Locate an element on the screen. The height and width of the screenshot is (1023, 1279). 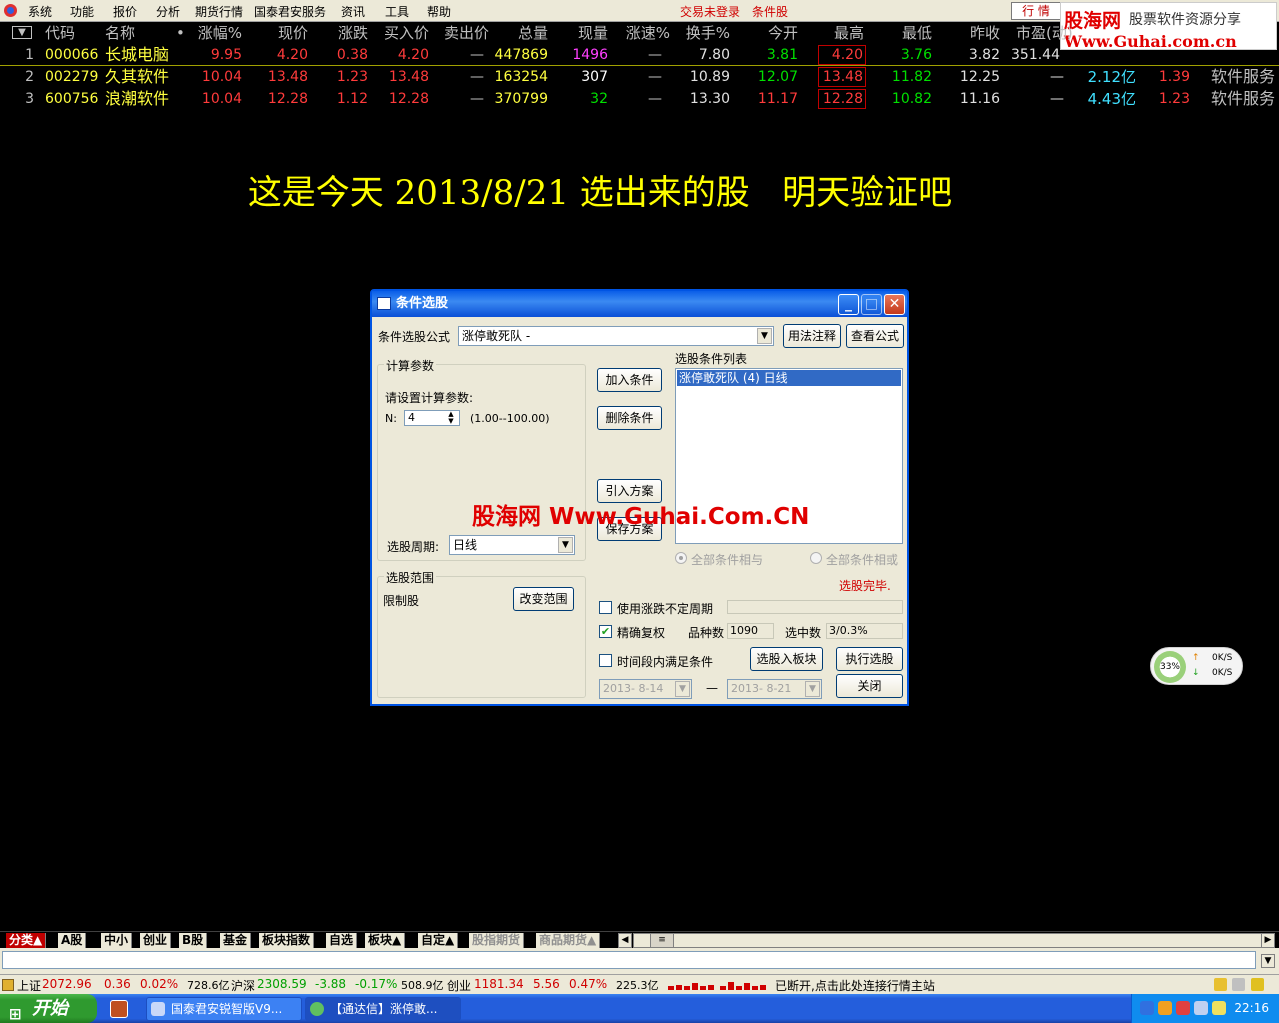
sort-toggle: ▼ is located at coordinates (22, 32).